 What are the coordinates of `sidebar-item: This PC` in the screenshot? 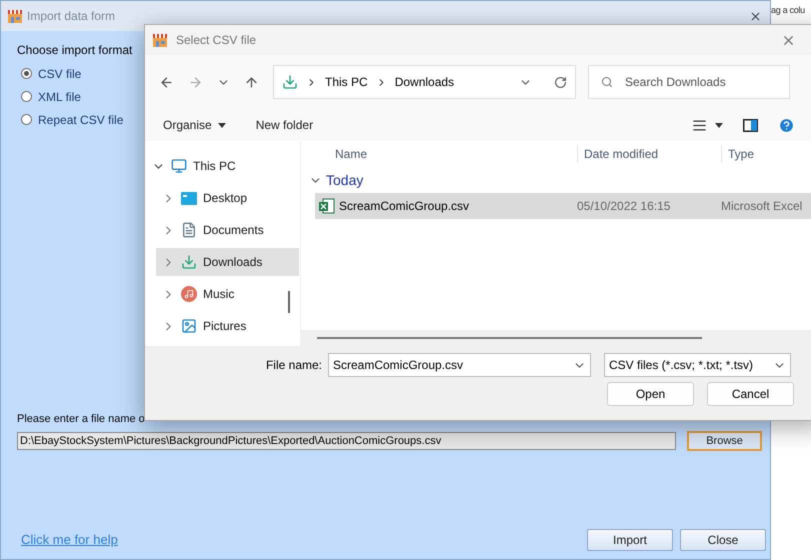 It's located at (222, 166).